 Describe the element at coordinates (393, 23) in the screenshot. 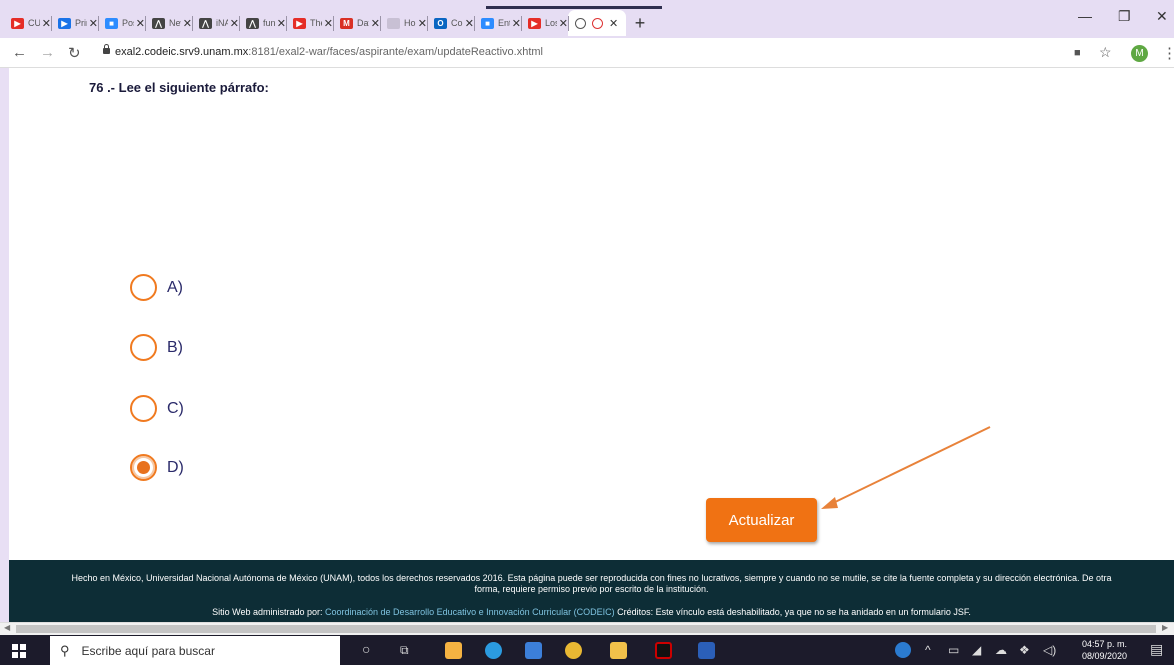

I see `tab-favicon-icon` at that location.